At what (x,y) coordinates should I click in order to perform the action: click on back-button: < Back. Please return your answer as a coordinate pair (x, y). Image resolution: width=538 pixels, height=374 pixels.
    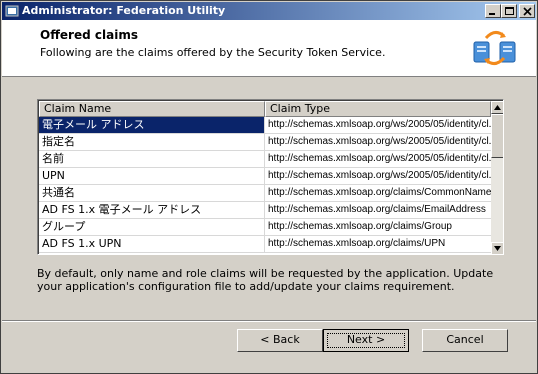
    Looking at the image, I should click on (280, 340).